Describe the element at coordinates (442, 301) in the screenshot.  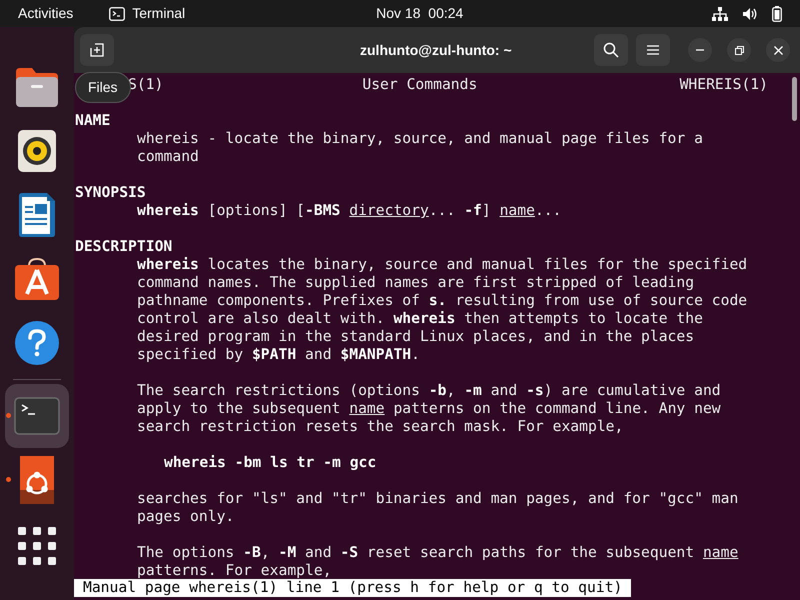
I see `man-text-line: pathname components. Prefixes of s. resulting from use of source code` at that location.